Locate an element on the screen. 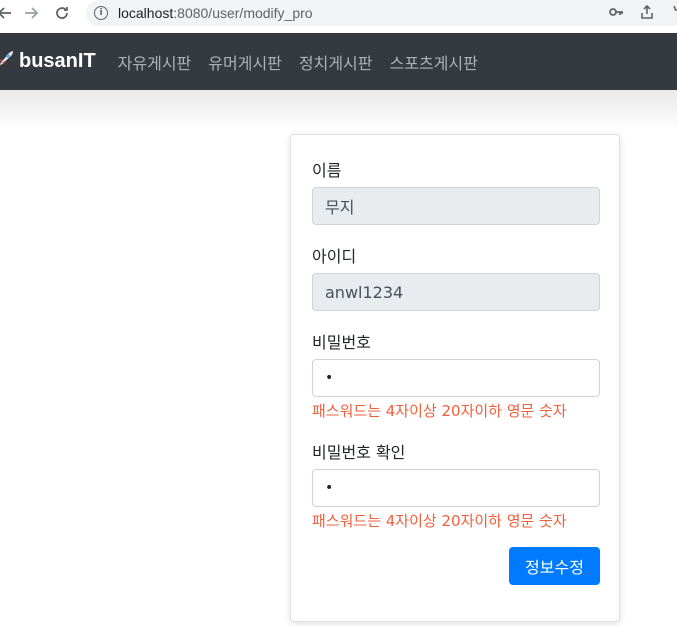 The image size is (677, 626). address-bar: i localhost:8080/user/modify_pro is located at coordinates (381, 13).